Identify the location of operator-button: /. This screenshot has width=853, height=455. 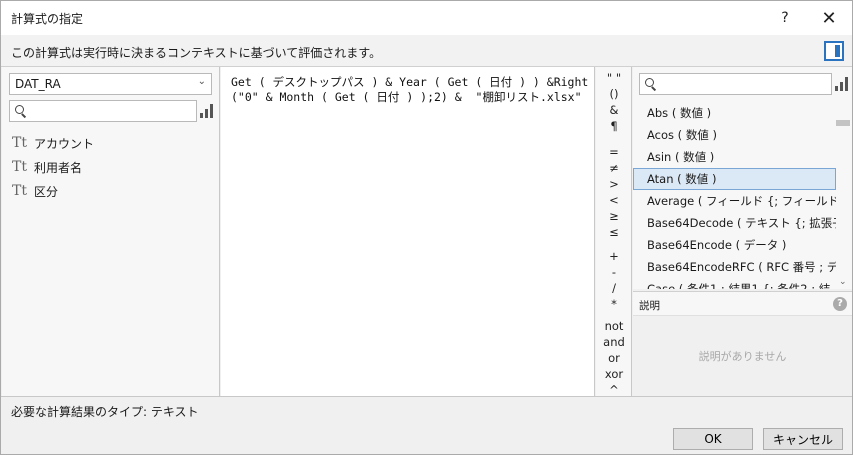
(614, 288).